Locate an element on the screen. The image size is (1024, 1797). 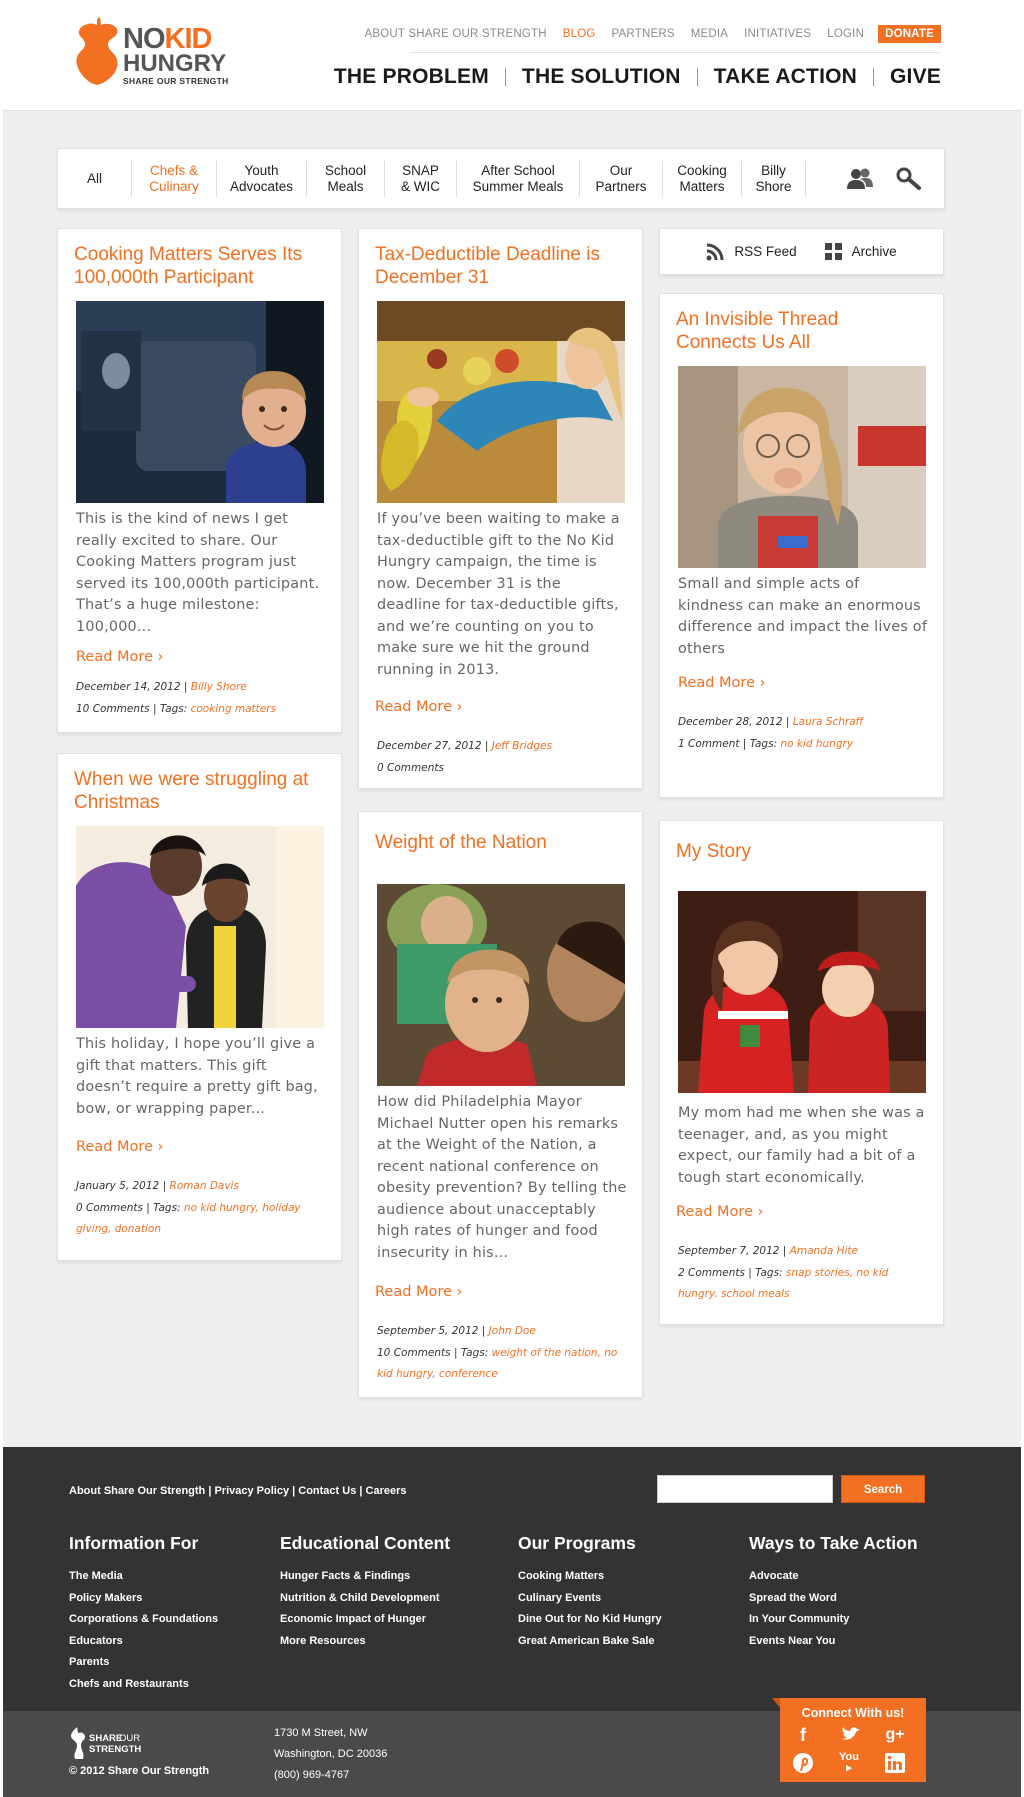
filter-youth-advocates: Youth Advocates is located at coordinates (262, 178).